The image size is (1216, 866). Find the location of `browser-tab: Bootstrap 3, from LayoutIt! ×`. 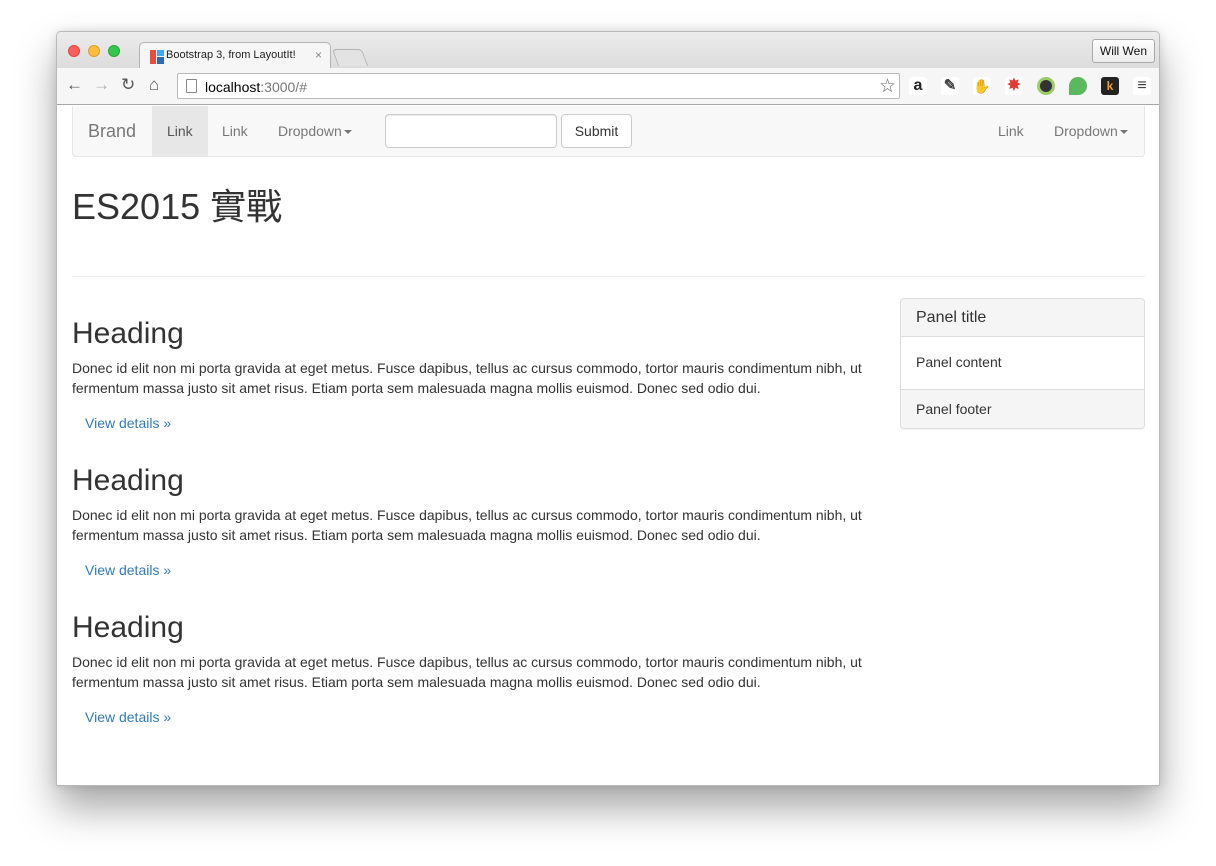

browser-tab: Bootstrap 3, from LayoutIt! × is located at coordinates (235, 55).